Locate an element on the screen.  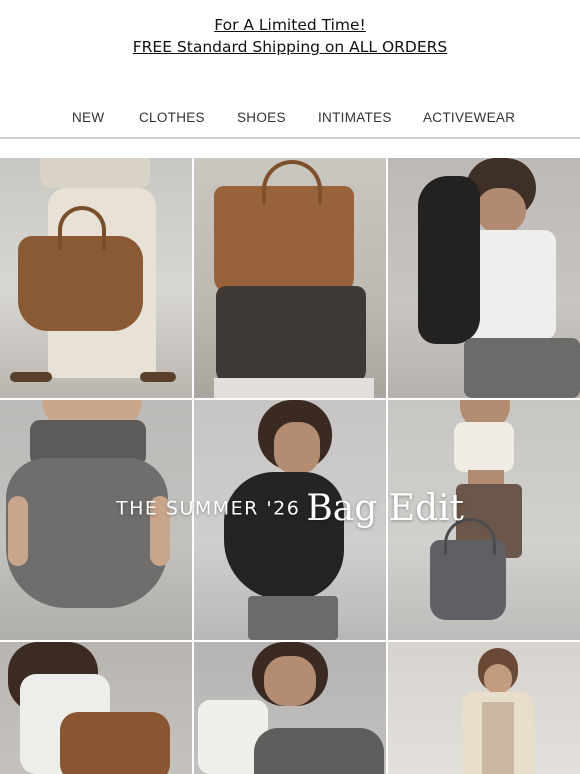
nav-item-new: NEW is located at coordinates (88, 118).